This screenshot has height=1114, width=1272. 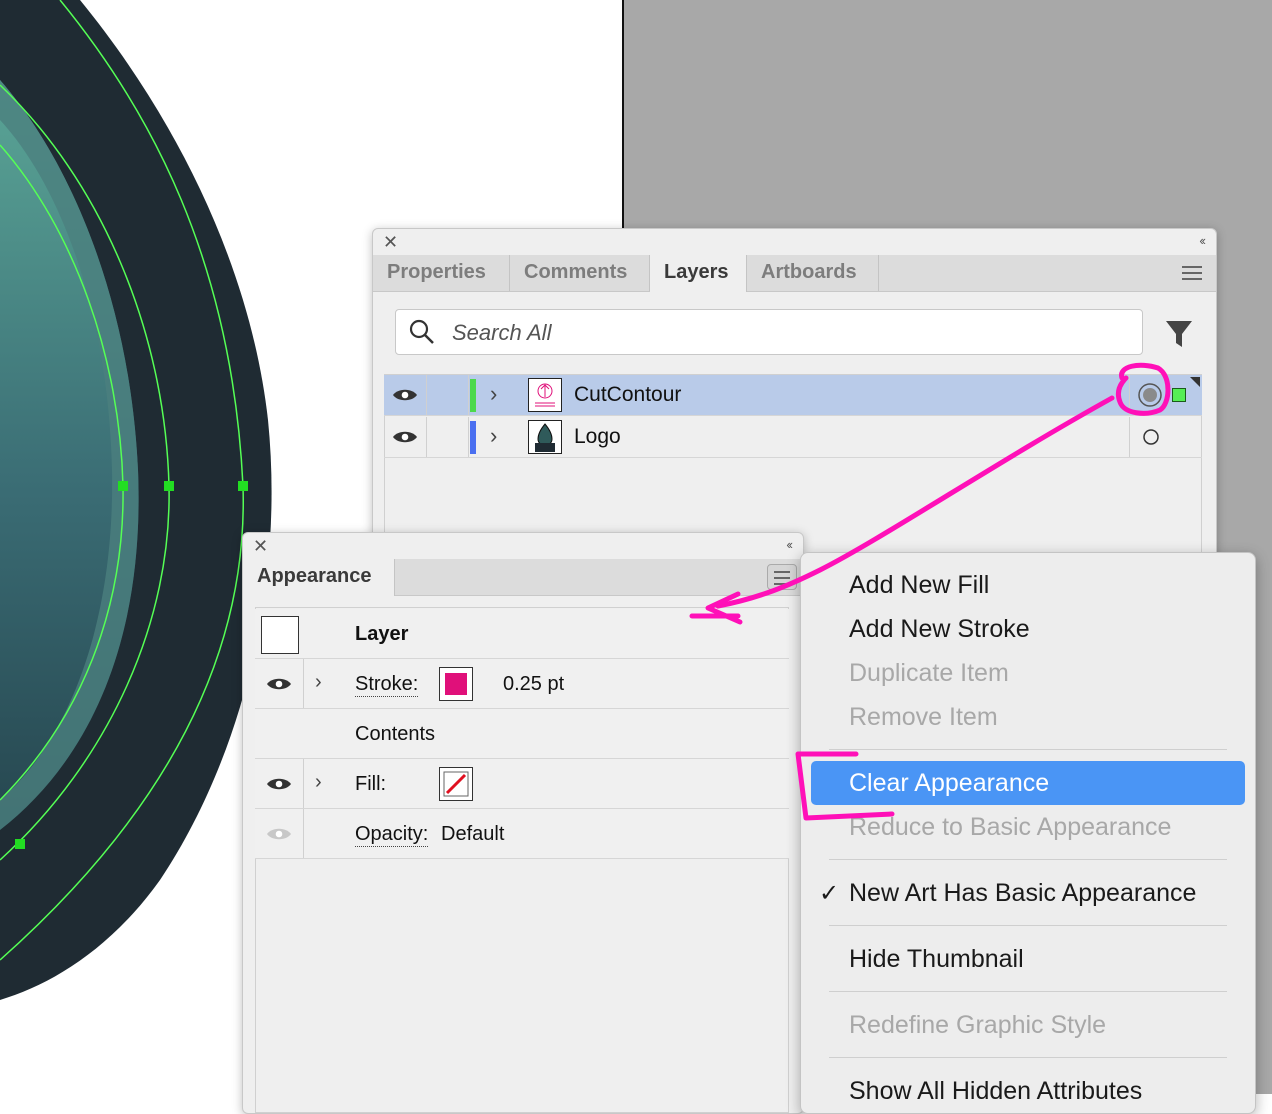 What do you see at coordinates (995, 1091) in the screenshot?
I see `menu-item-show-all-hidden-attributes: Show All Hidden Attributes` at bounding box center [995, 1091].